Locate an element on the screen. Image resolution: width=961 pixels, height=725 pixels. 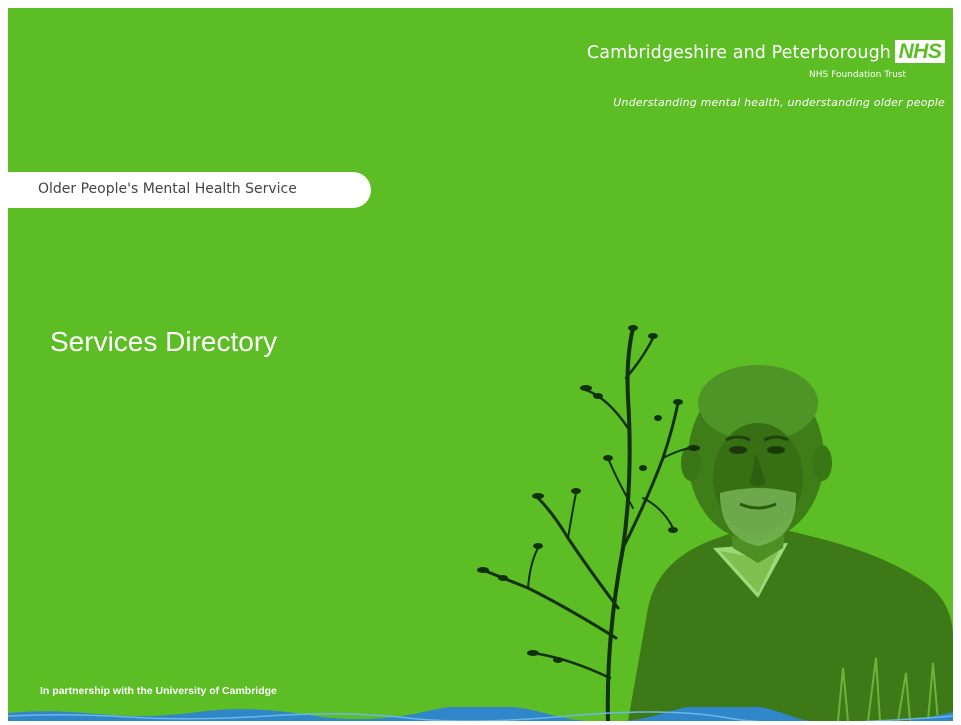
water-band is located at coordinates (480, 714).